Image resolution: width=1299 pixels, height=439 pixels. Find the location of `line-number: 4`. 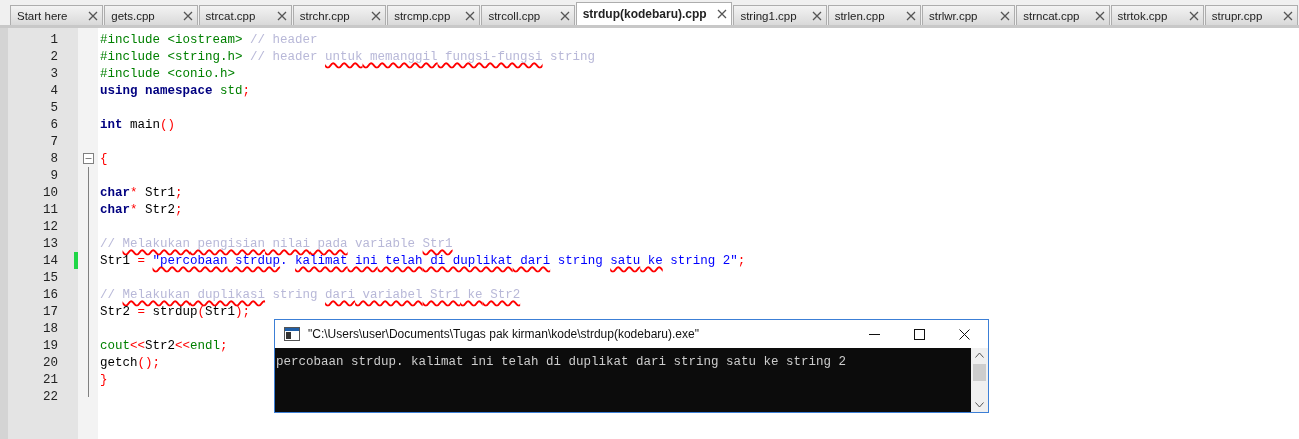

line-number: 4 is located at coordinates (53, 90).